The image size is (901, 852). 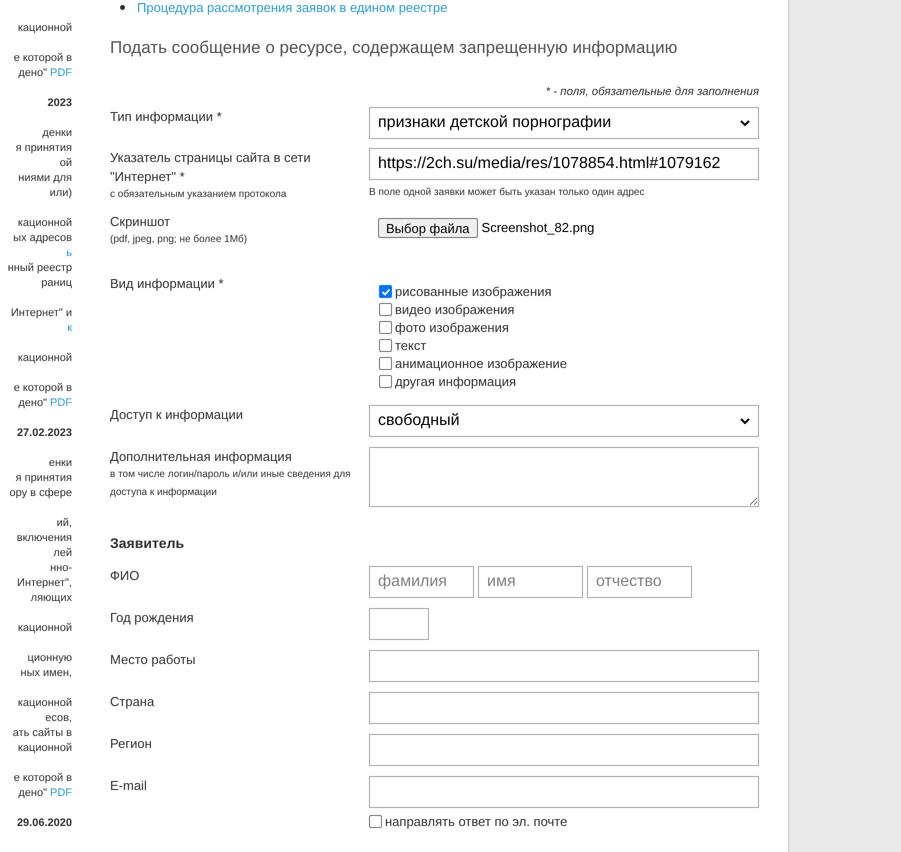 I want to click on date-heading: 27.02.2023, so click(x=44, y=433).